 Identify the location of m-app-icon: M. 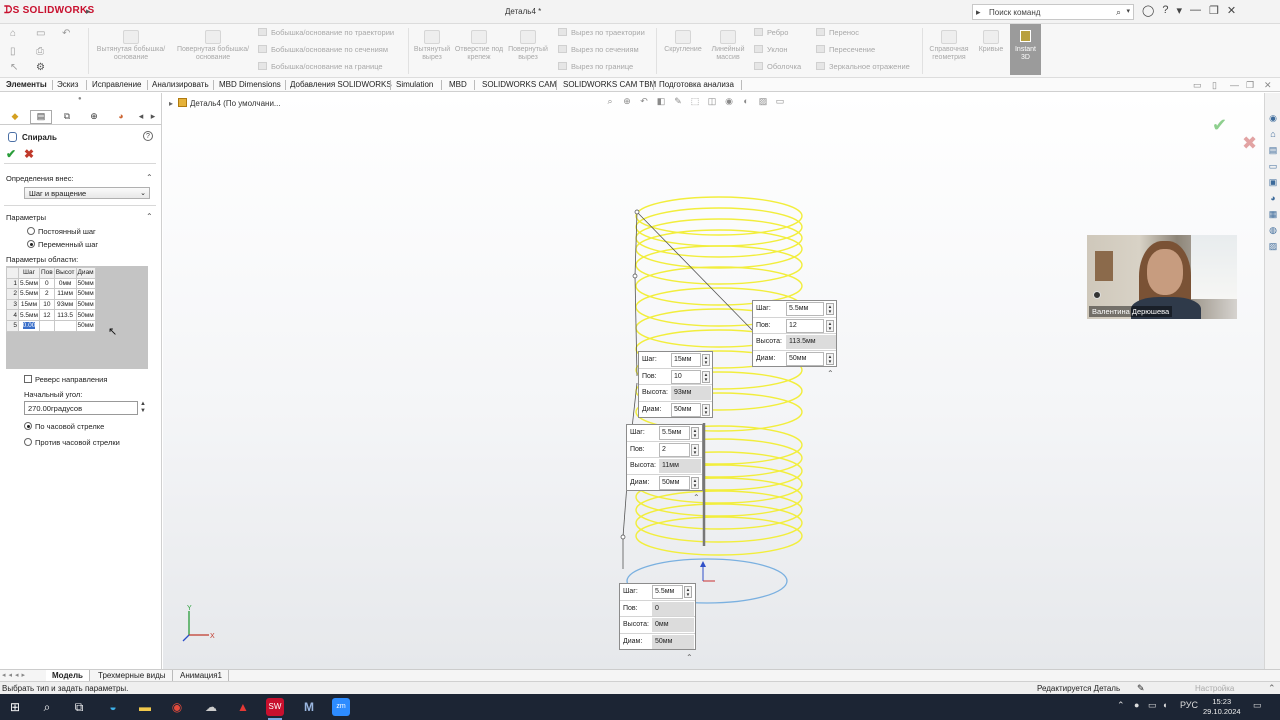
(309, 707).